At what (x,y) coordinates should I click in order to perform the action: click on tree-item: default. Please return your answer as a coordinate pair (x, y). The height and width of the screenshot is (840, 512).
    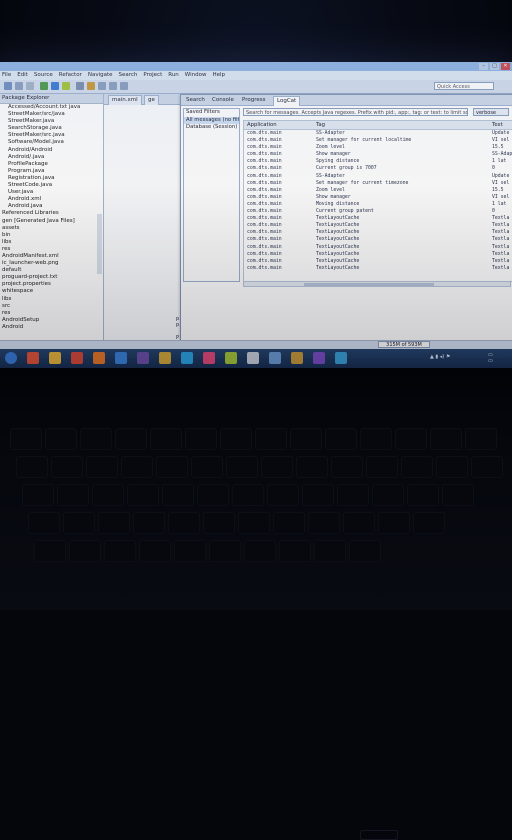
    Looking at the image, I should click on (51, 270).